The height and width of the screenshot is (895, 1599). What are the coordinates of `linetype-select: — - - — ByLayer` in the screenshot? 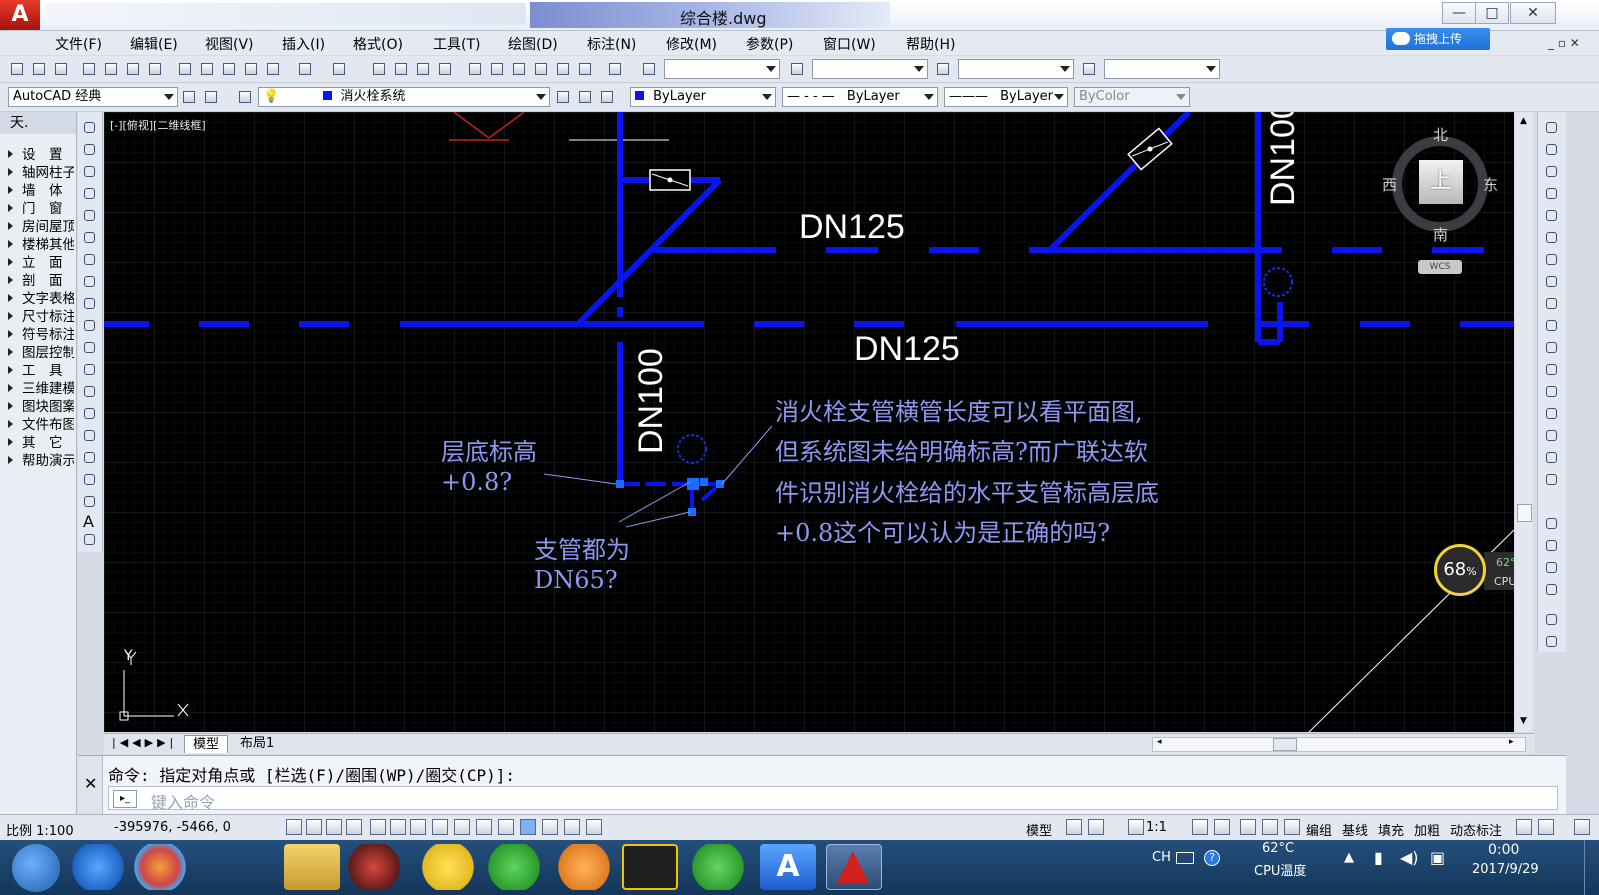 It's located at (860, 97).